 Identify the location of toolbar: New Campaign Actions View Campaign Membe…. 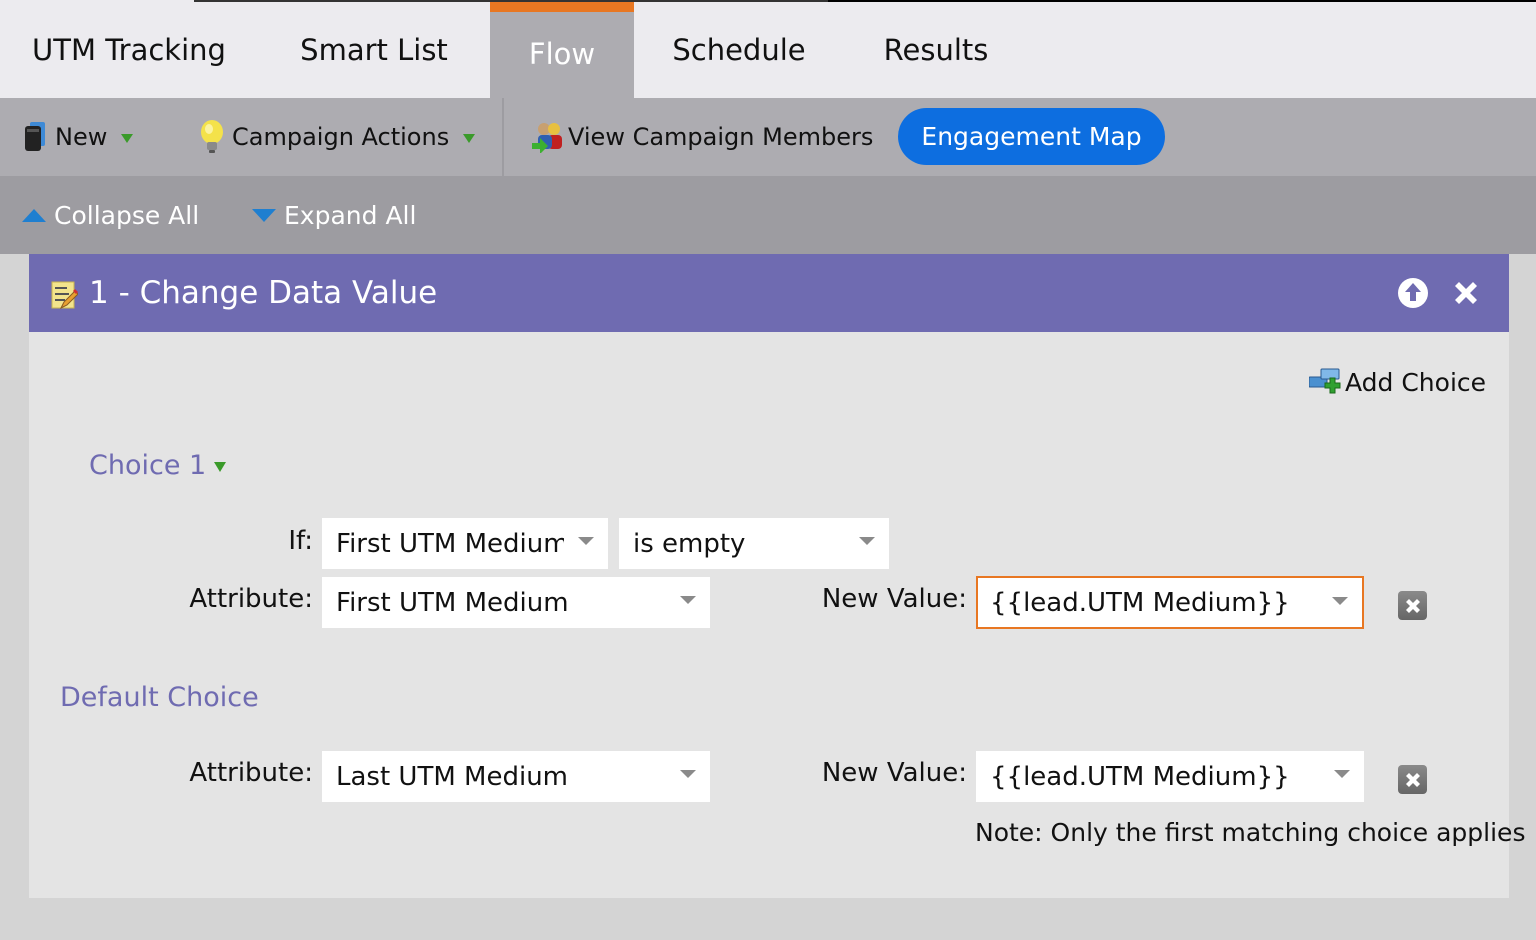
(768, 137).